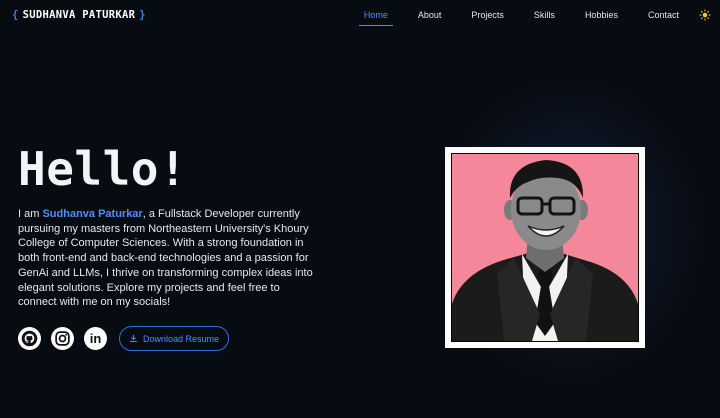 The height and width of the screenshot is (418, 720). Describe the element at coordinates (30, 214) in the screenshot. I see `bio-prefix: I am` at that location.